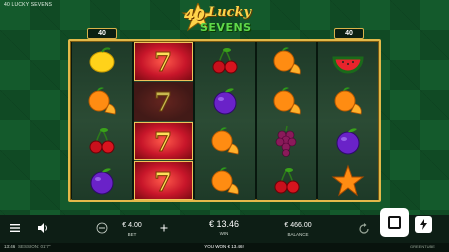 The height and width of the screenshot is (252, 449). I want to click on turbo-button, so click(423, 224).